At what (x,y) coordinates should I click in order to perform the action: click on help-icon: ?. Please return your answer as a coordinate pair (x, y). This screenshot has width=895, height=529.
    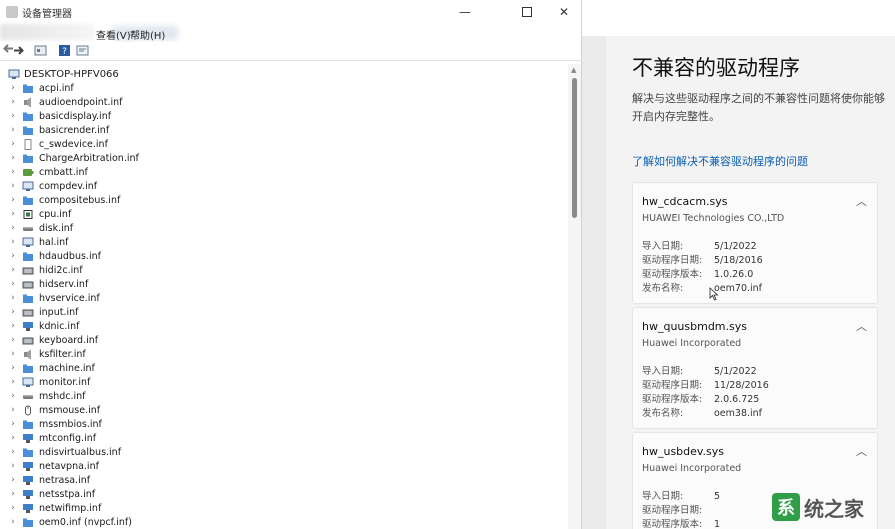
    Looking at the image, I should click on (64, 50).